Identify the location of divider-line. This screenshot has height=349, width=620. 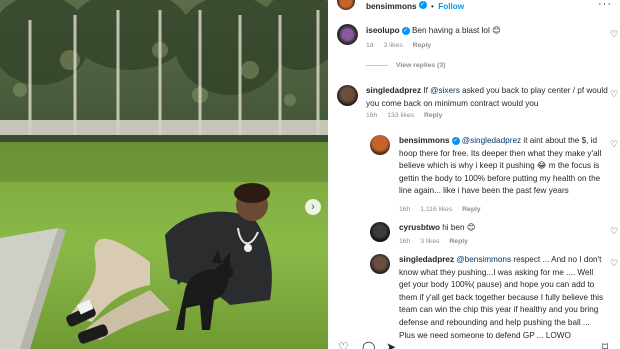
(377, 65).